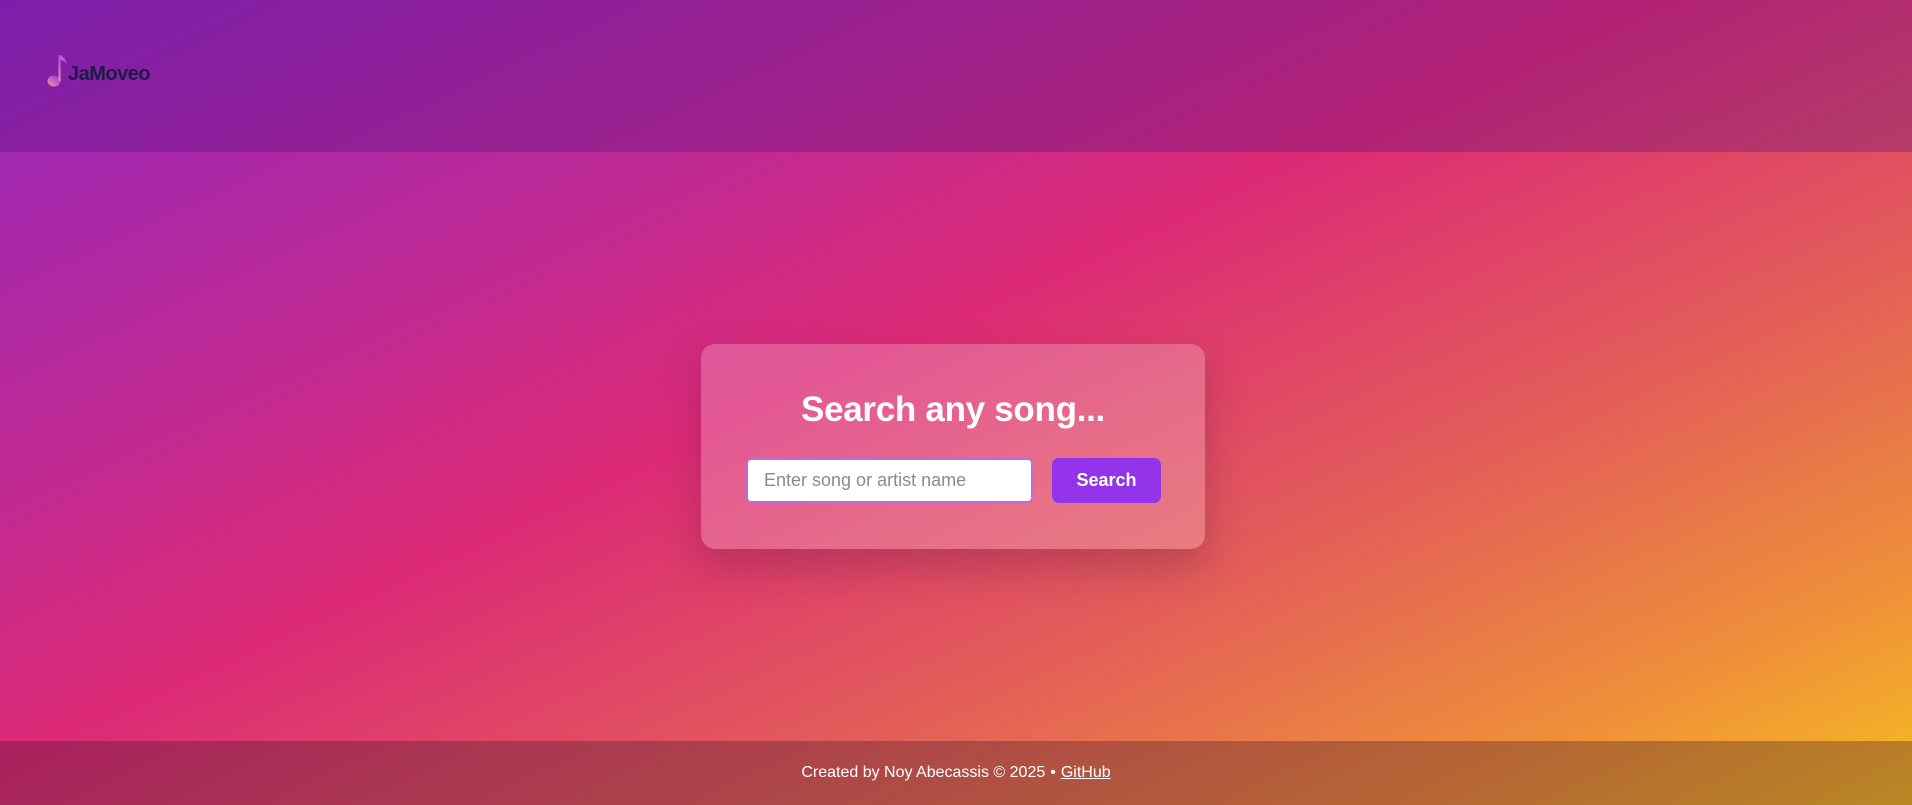 This screenshot has height=805, width=1912. I want to click on logo-text: JaMoveo, so click(109, 74).